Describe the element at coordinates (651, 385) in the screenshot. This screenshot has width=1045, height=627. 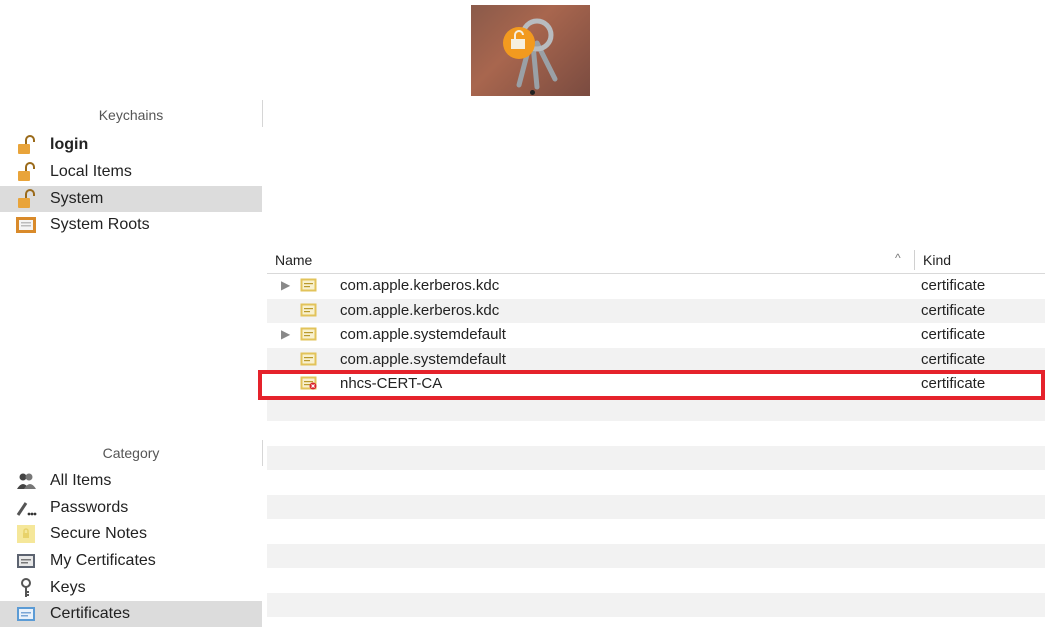
I see `red-highlight-box` at that location.